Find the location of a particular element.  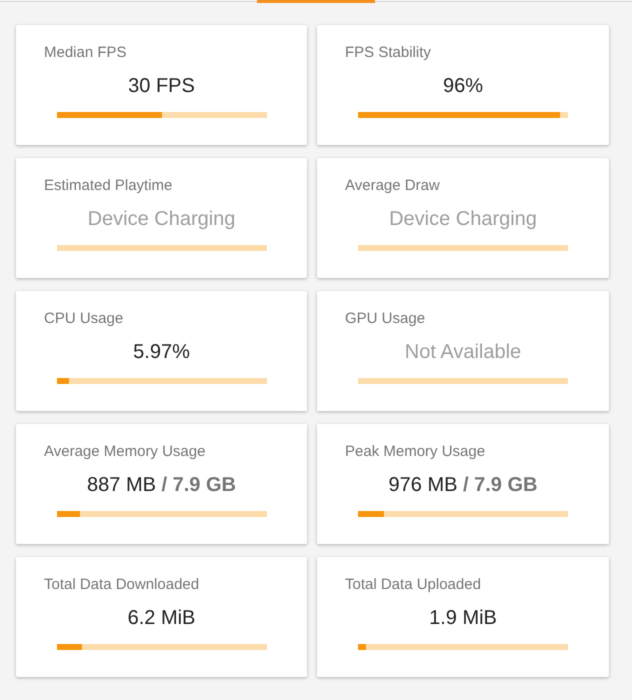

metric-title: Average Draw is located at coordinates (392, 186).